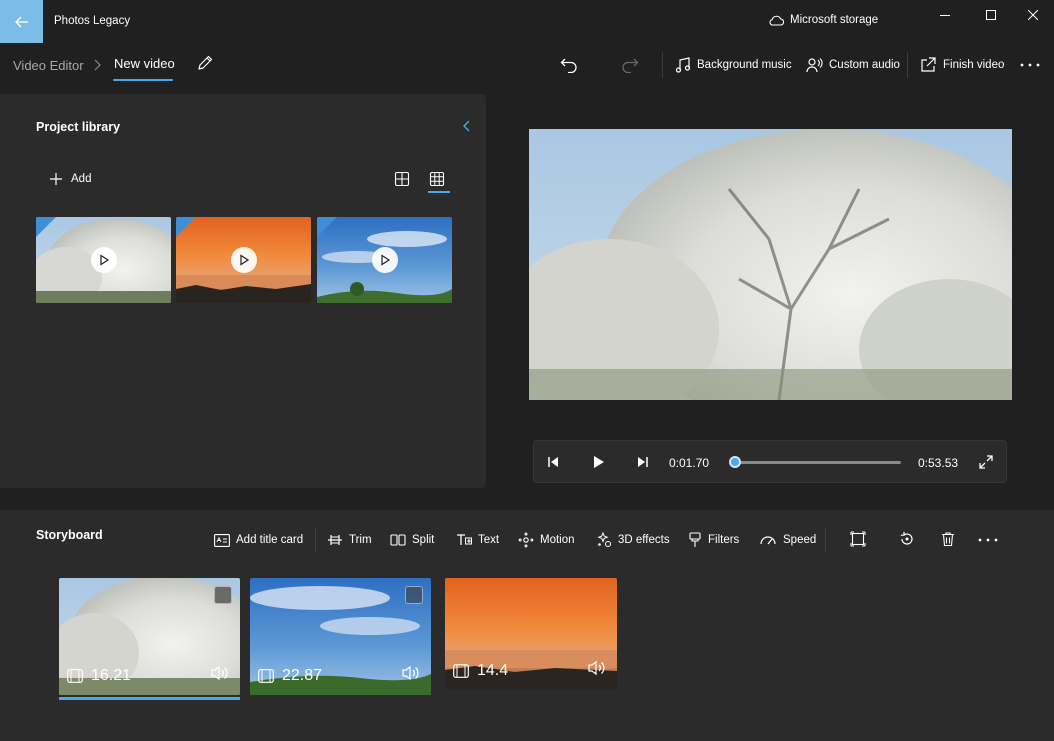 This screenshot has width=1054, height=741. I want to click on background-music-button: Background music, so click(733, 65).